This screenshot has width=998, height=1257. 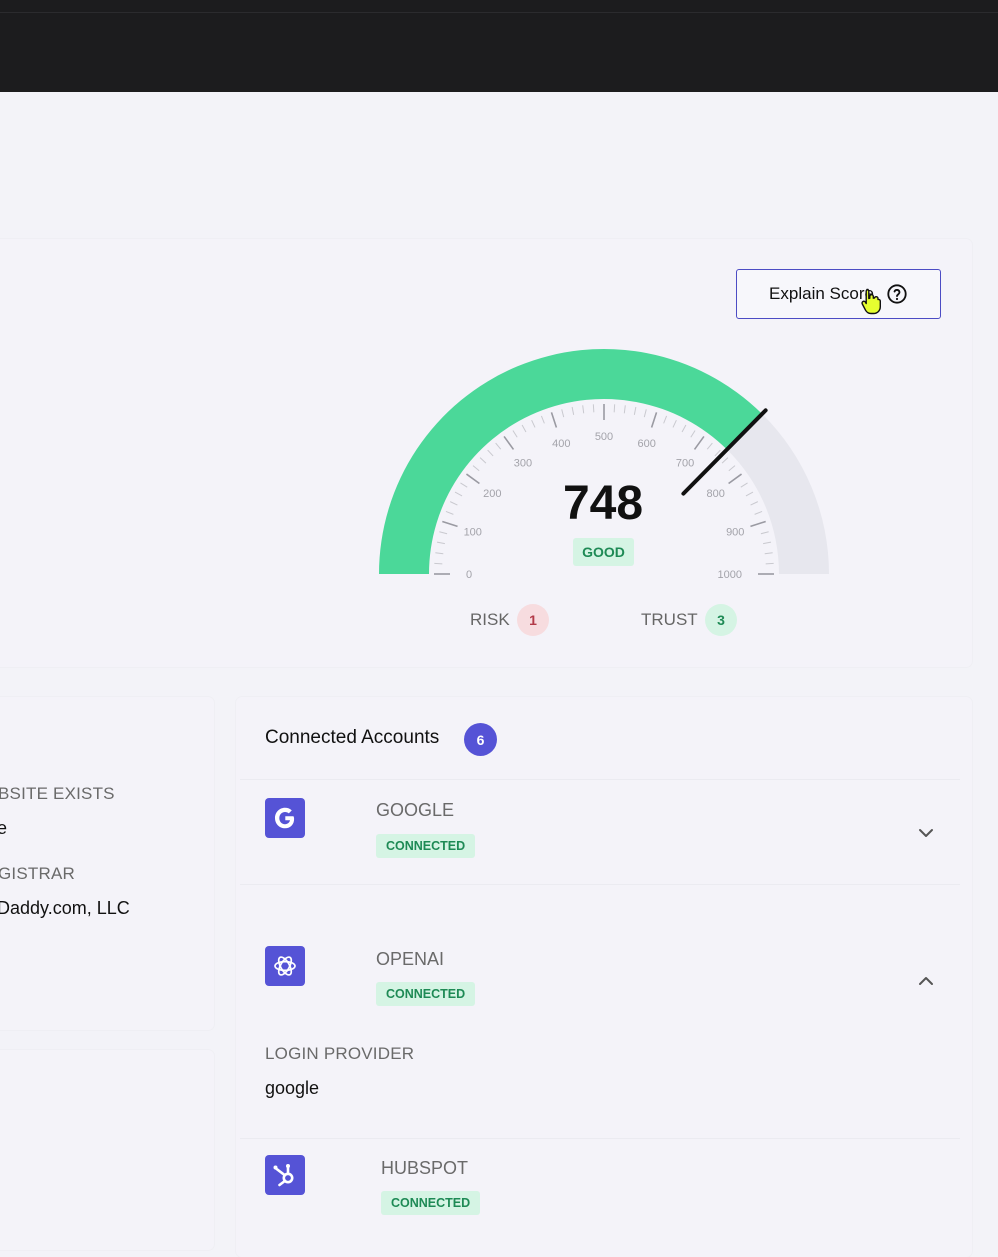 What do you see at coordinates (352, 737) in the screenshot?
I see `connected-accounts-title: Connected Accounts` at bounding box center [352, 737].